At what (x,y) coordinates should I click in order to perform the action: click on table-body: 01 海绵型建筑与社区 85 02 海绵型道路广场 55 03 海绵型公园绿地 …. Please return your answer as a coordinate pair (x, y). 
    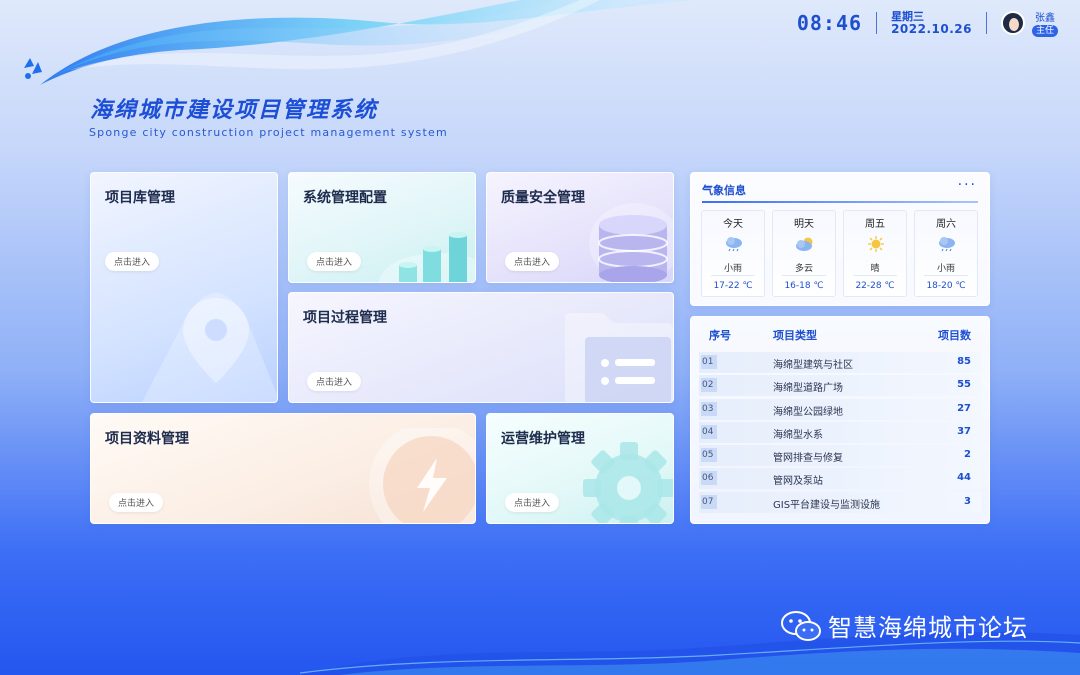
    Looking at the image, I should click on (840, 433).